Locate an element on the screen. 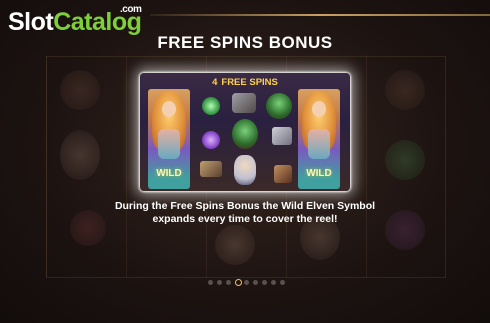 The width and height of the screenshot is (490, 323). free-spins-banner: 4 FREE SPINS is located at coordinates (245, 83).